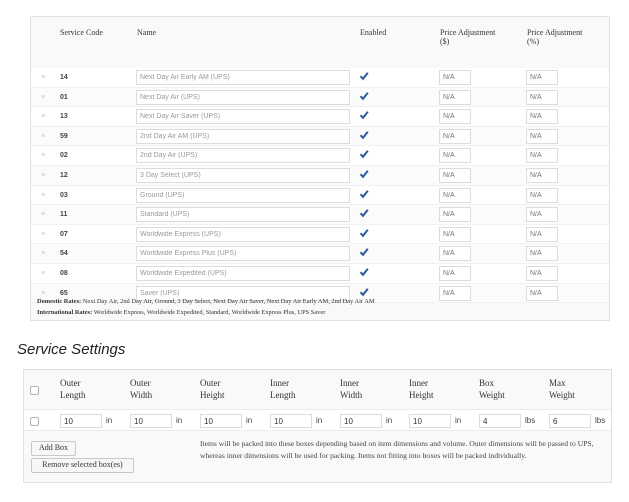  I want to click on service-row: ≡ 01, so click(320, 97).